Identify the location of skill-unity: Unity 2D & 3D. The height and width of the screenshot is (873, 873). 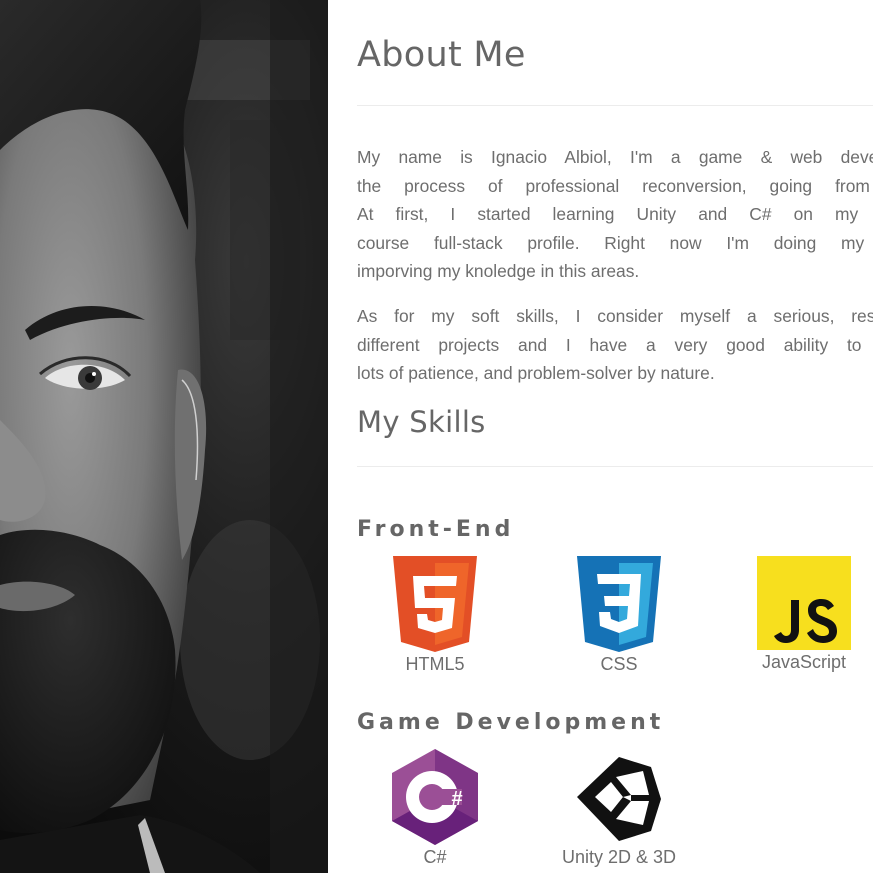
(619, 808).